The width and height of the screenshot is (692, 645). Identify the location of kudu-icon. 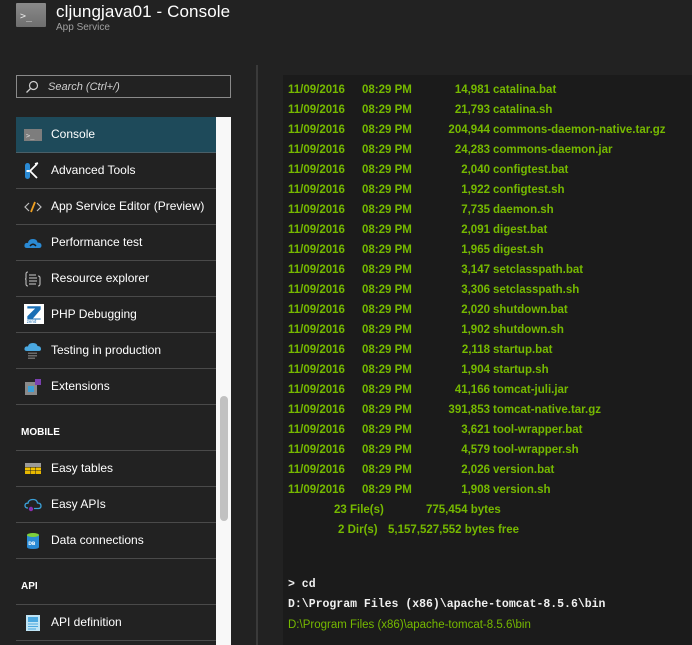
(32, 170).